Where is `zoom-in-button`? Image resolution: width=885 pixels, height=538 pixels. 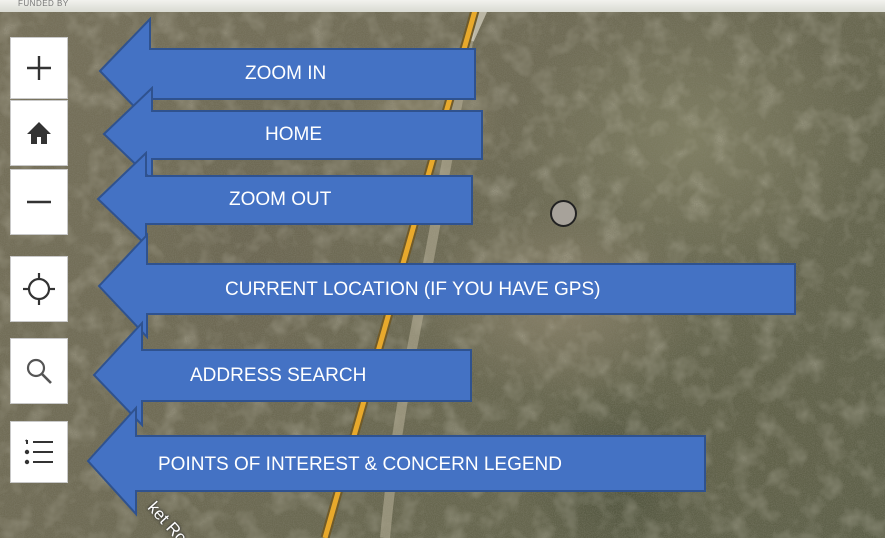 zoom-in-button is located at coordinates (39, 68).